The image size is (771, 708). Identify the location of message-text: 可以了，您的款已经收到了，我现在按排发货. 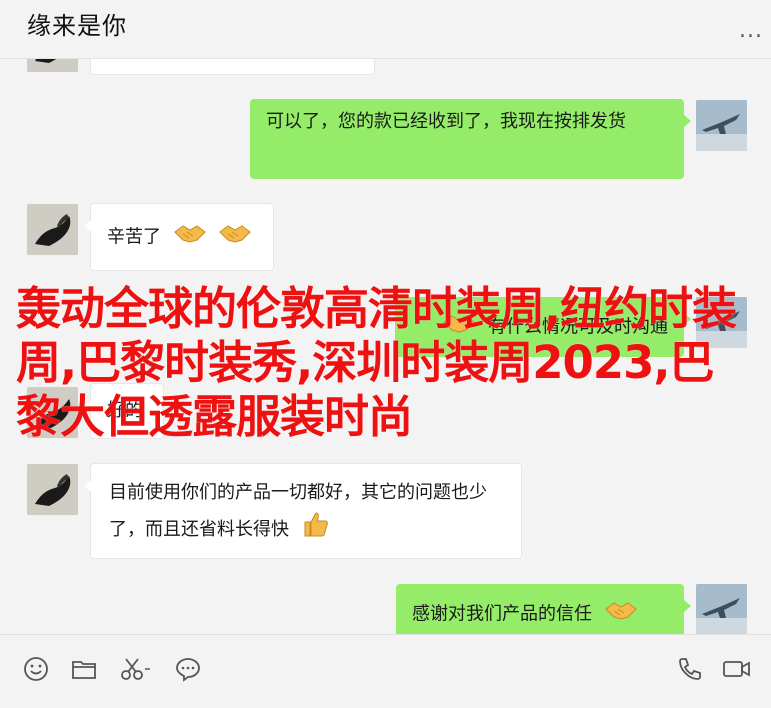
(446, 121).